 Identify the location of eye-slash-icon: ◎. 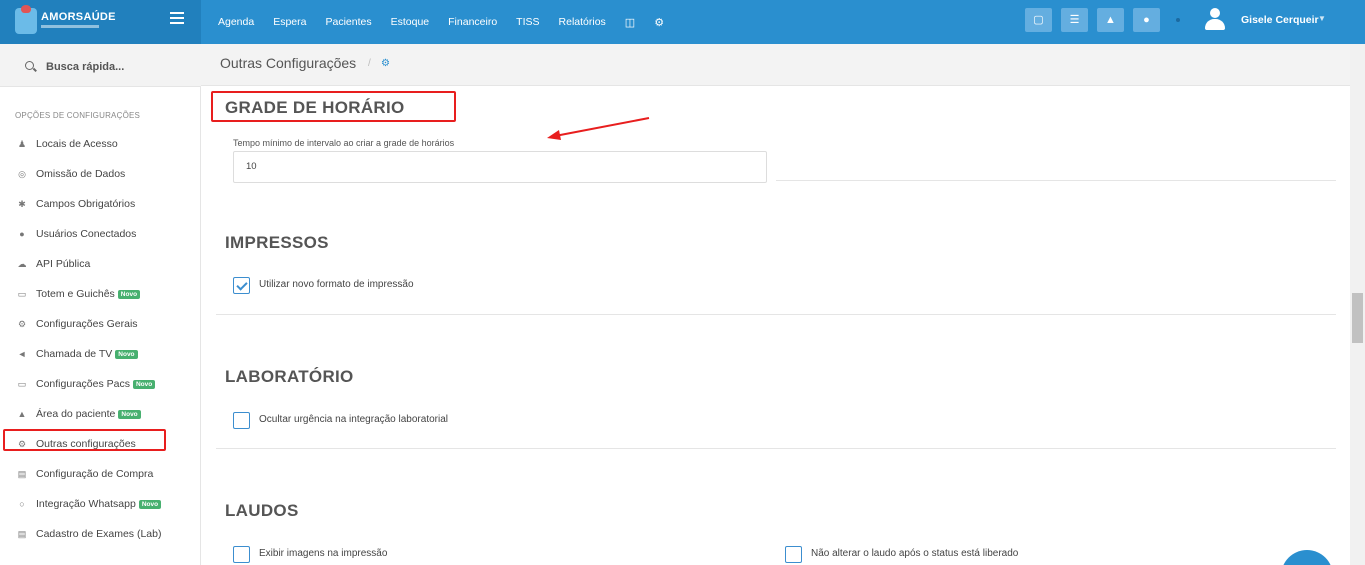
(22, 173).